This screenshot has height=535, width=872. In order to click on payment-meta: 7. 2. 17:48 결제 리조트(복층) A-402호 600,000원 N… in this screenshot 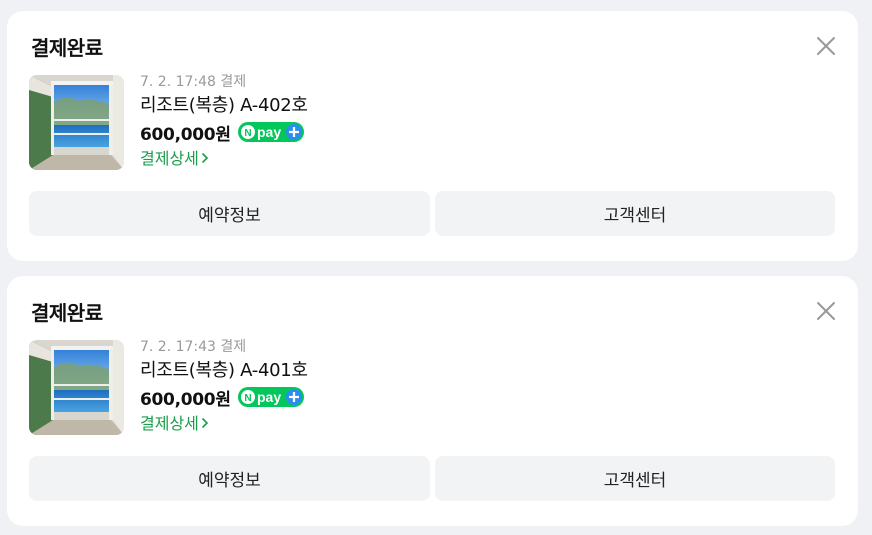, I will do `click(224, 121)`.